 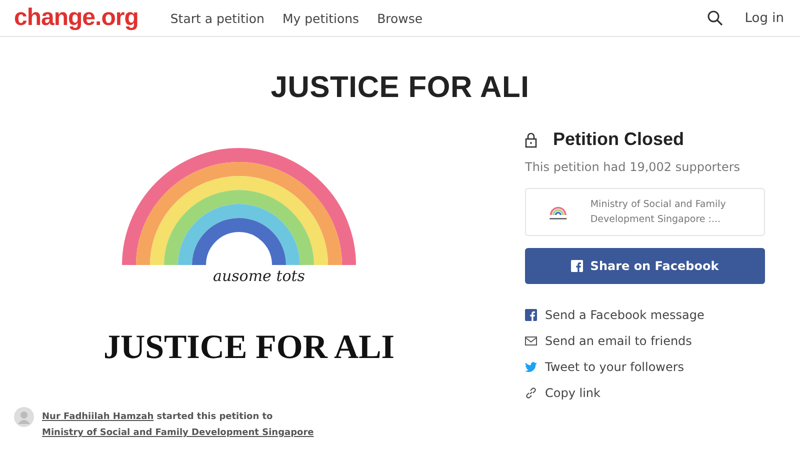 What do you see at coordinates (572, 393) in the screenshot?
I see `share-link: Copy link` at bounding box center [572, 393].